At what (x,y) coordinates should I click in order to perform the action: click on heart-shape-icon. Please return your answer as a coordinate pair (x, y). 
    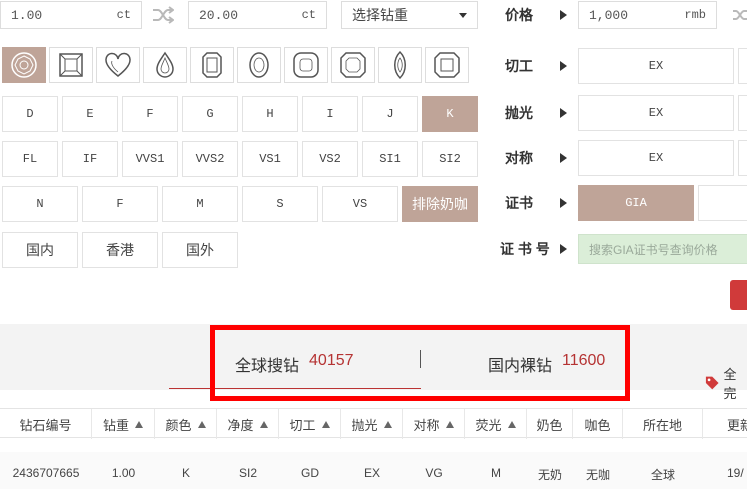
    Looking at the image, I should click on (118, 64).